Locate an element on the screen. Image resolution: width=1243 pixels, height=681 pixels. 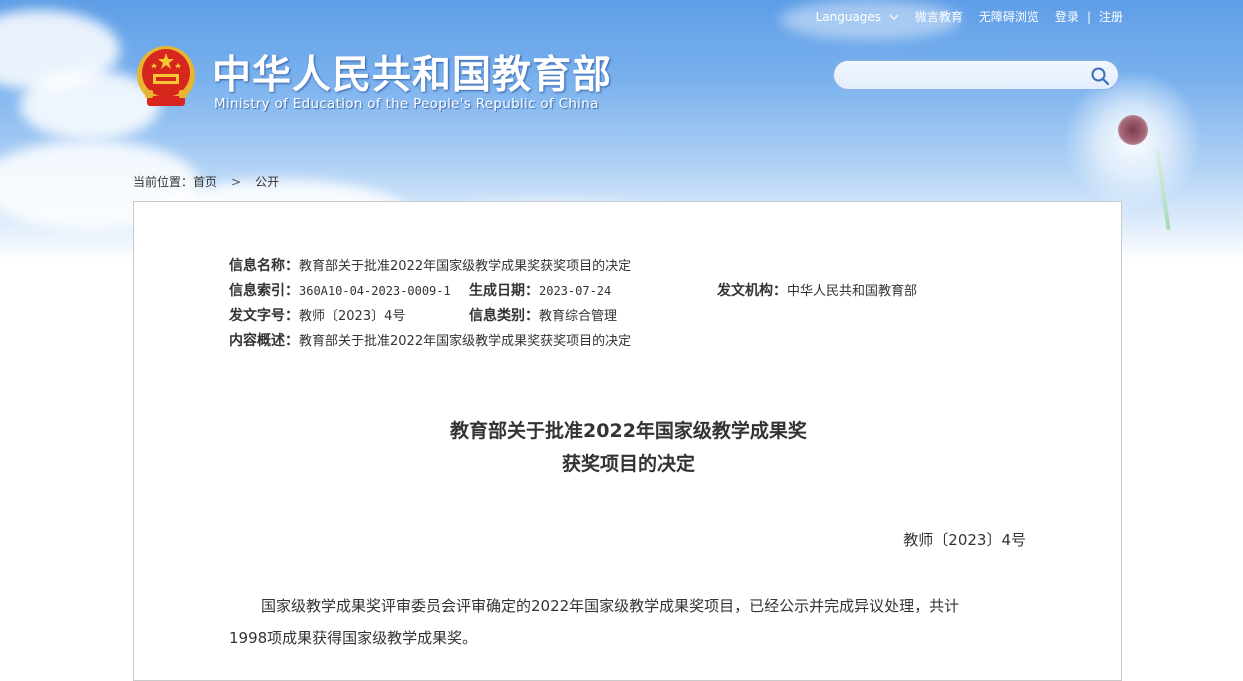
accessible-browse-link: 无障碍浏览 is located at coordinates (1009, 16).